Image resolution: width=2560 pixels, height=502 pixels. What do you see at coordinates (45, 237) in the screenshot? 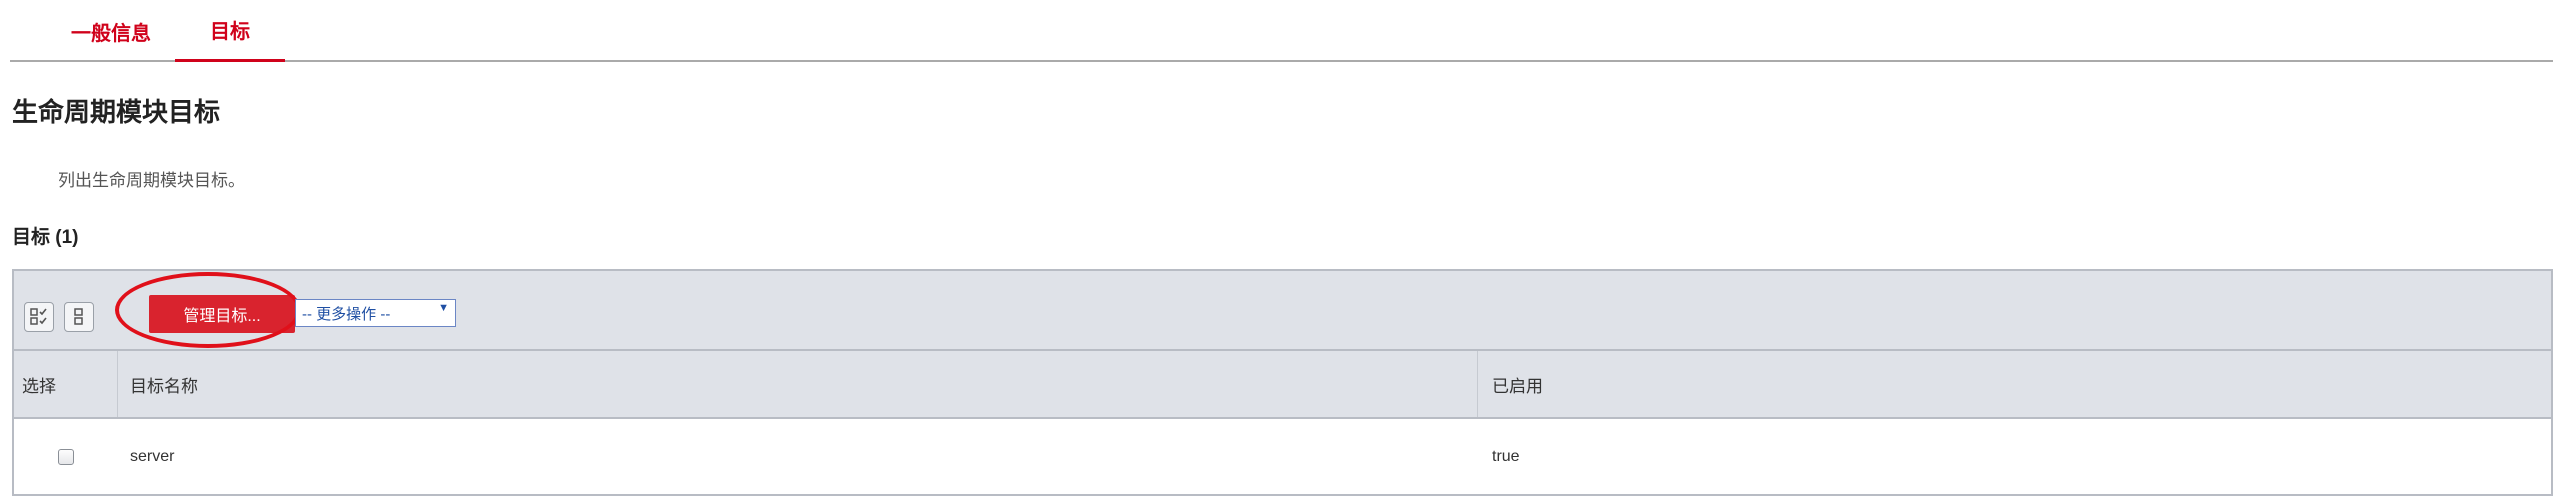
I see `section-title: 目标 (1)` at bounding box center [45, 237].